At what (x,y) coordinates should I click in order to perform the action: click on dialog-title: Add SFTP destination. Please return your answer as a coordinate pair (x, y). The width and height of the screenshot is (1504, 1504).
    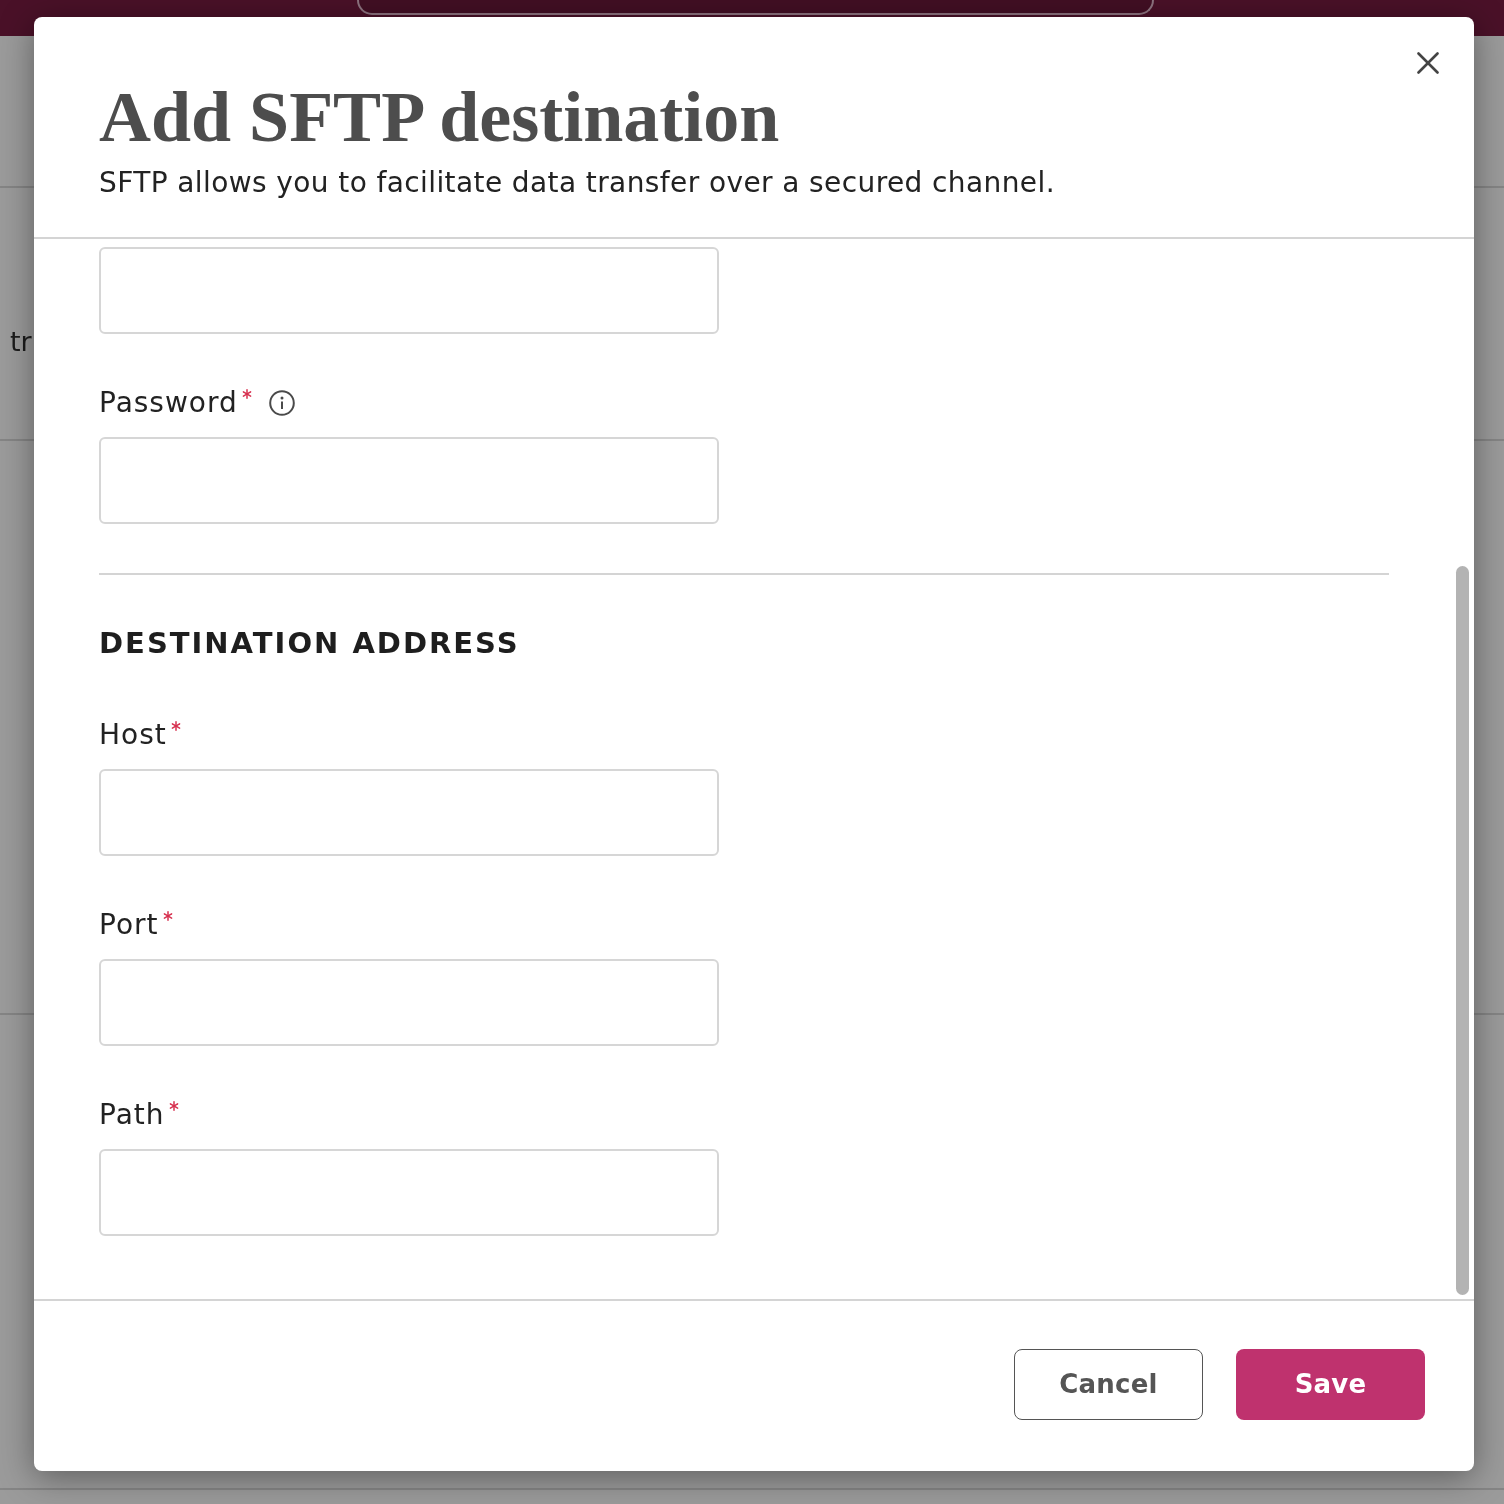
    Looking at the image, I should click on (440, 117).